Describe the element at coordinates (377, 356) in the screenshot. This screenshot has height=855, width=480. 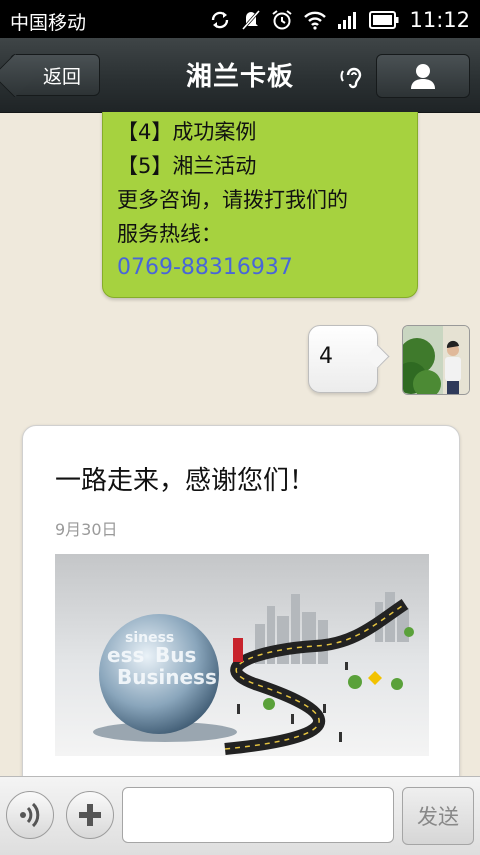
I see `bubble-tail` at that location.